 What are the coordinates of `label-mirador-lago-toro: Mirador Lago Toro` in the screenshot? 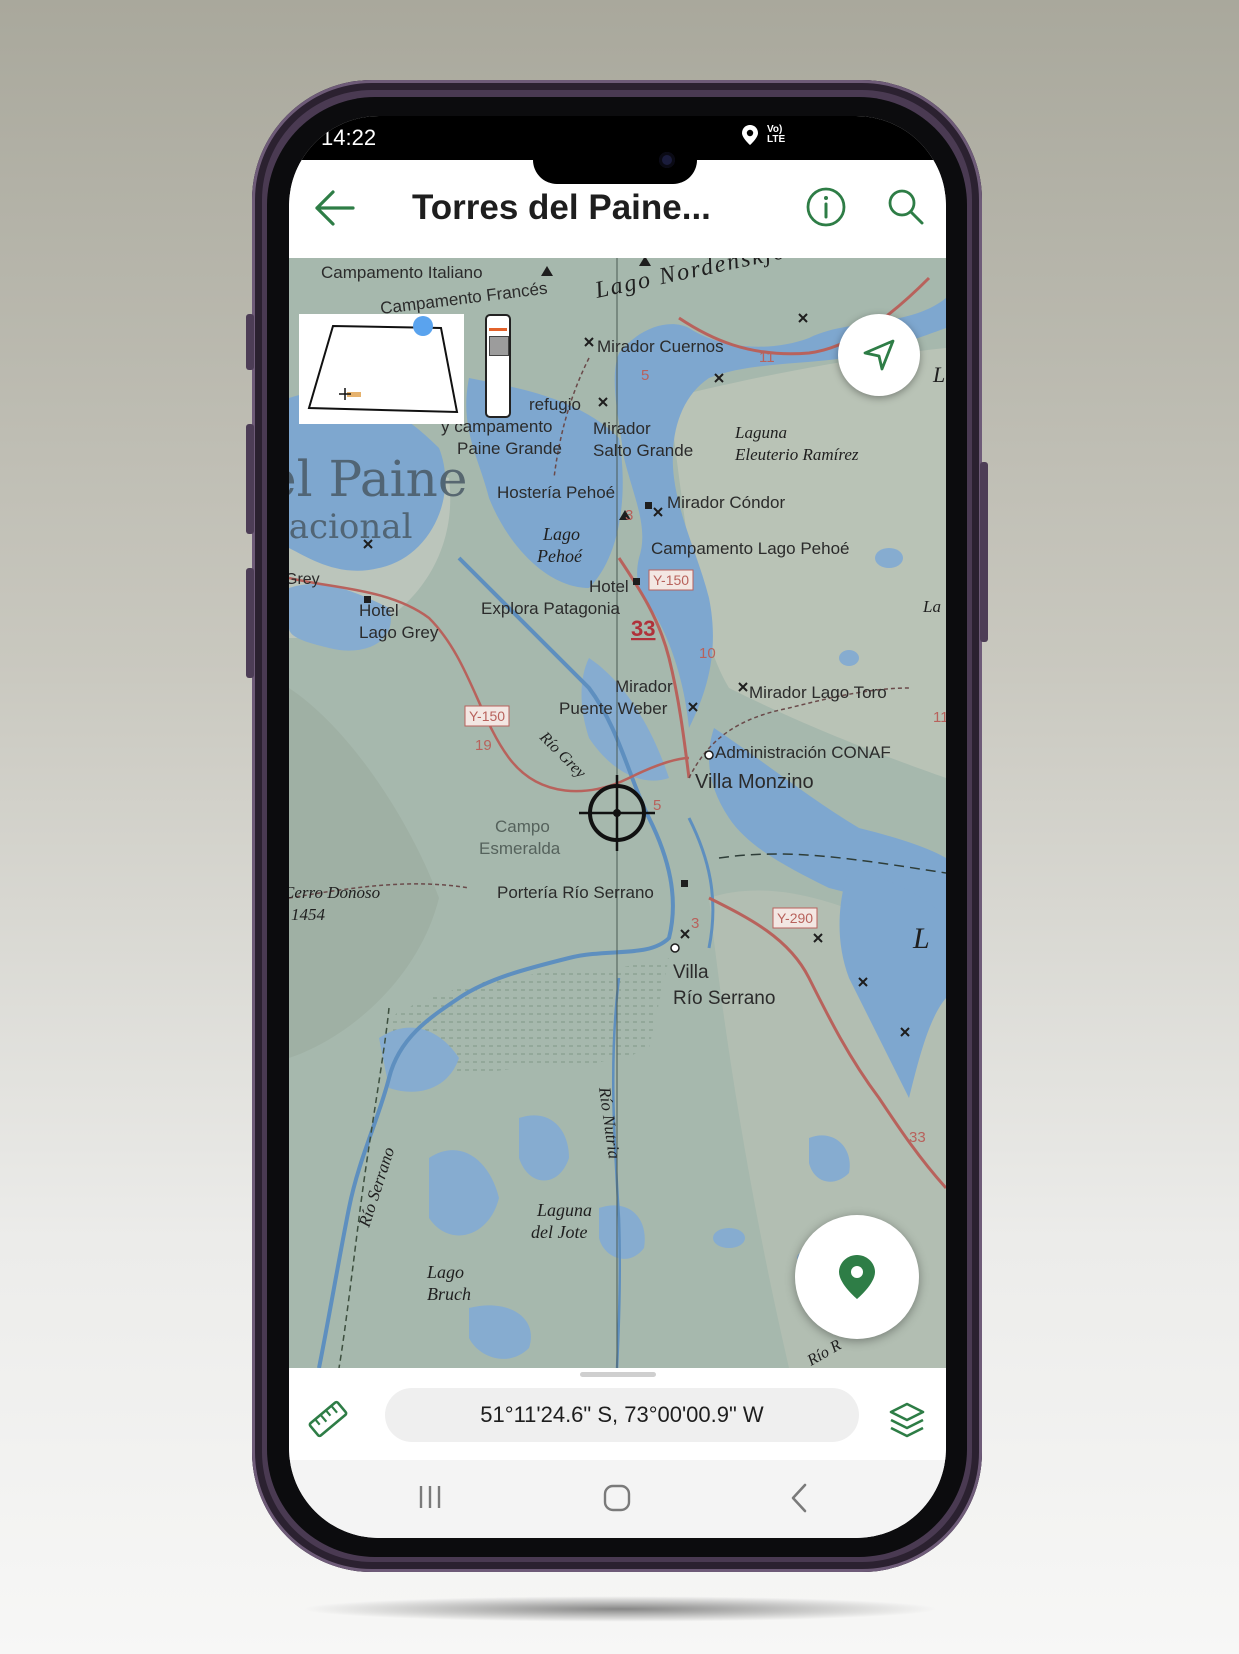 It's located at (818, 692).